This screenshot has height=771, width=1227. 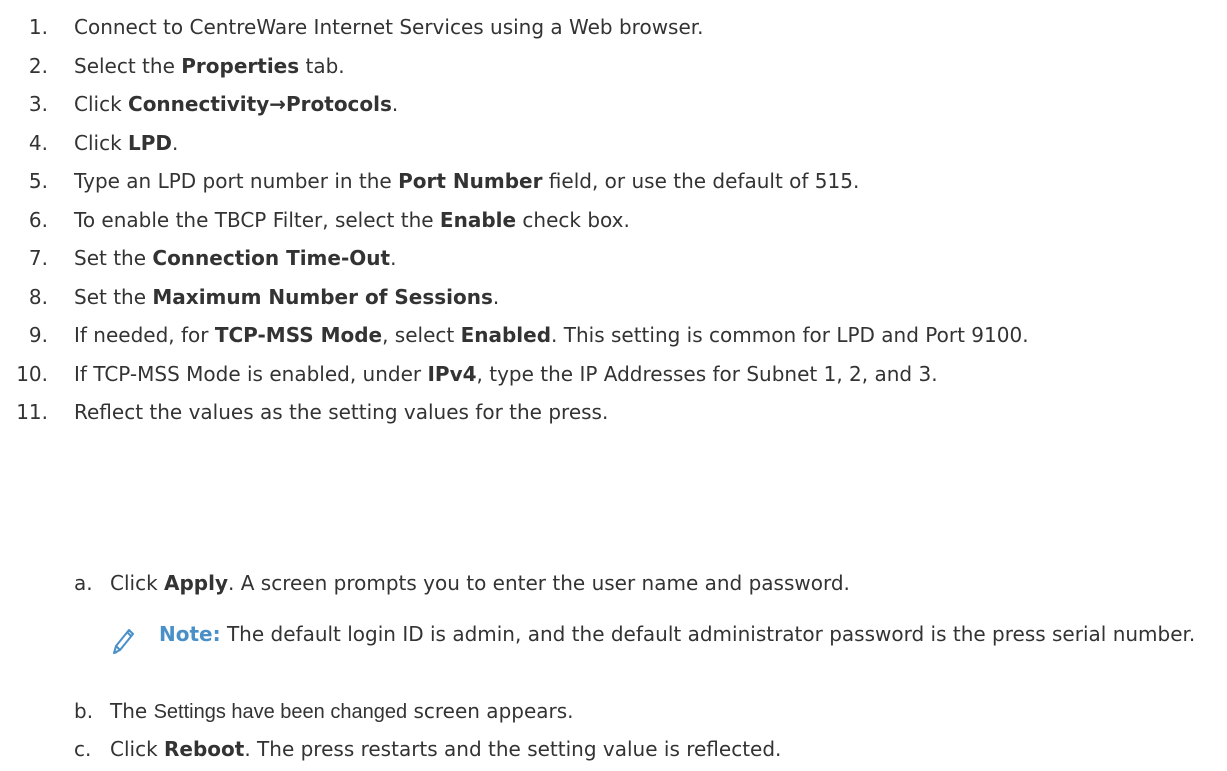 I want to click on step-number: 1., so click(x=38, y=27).